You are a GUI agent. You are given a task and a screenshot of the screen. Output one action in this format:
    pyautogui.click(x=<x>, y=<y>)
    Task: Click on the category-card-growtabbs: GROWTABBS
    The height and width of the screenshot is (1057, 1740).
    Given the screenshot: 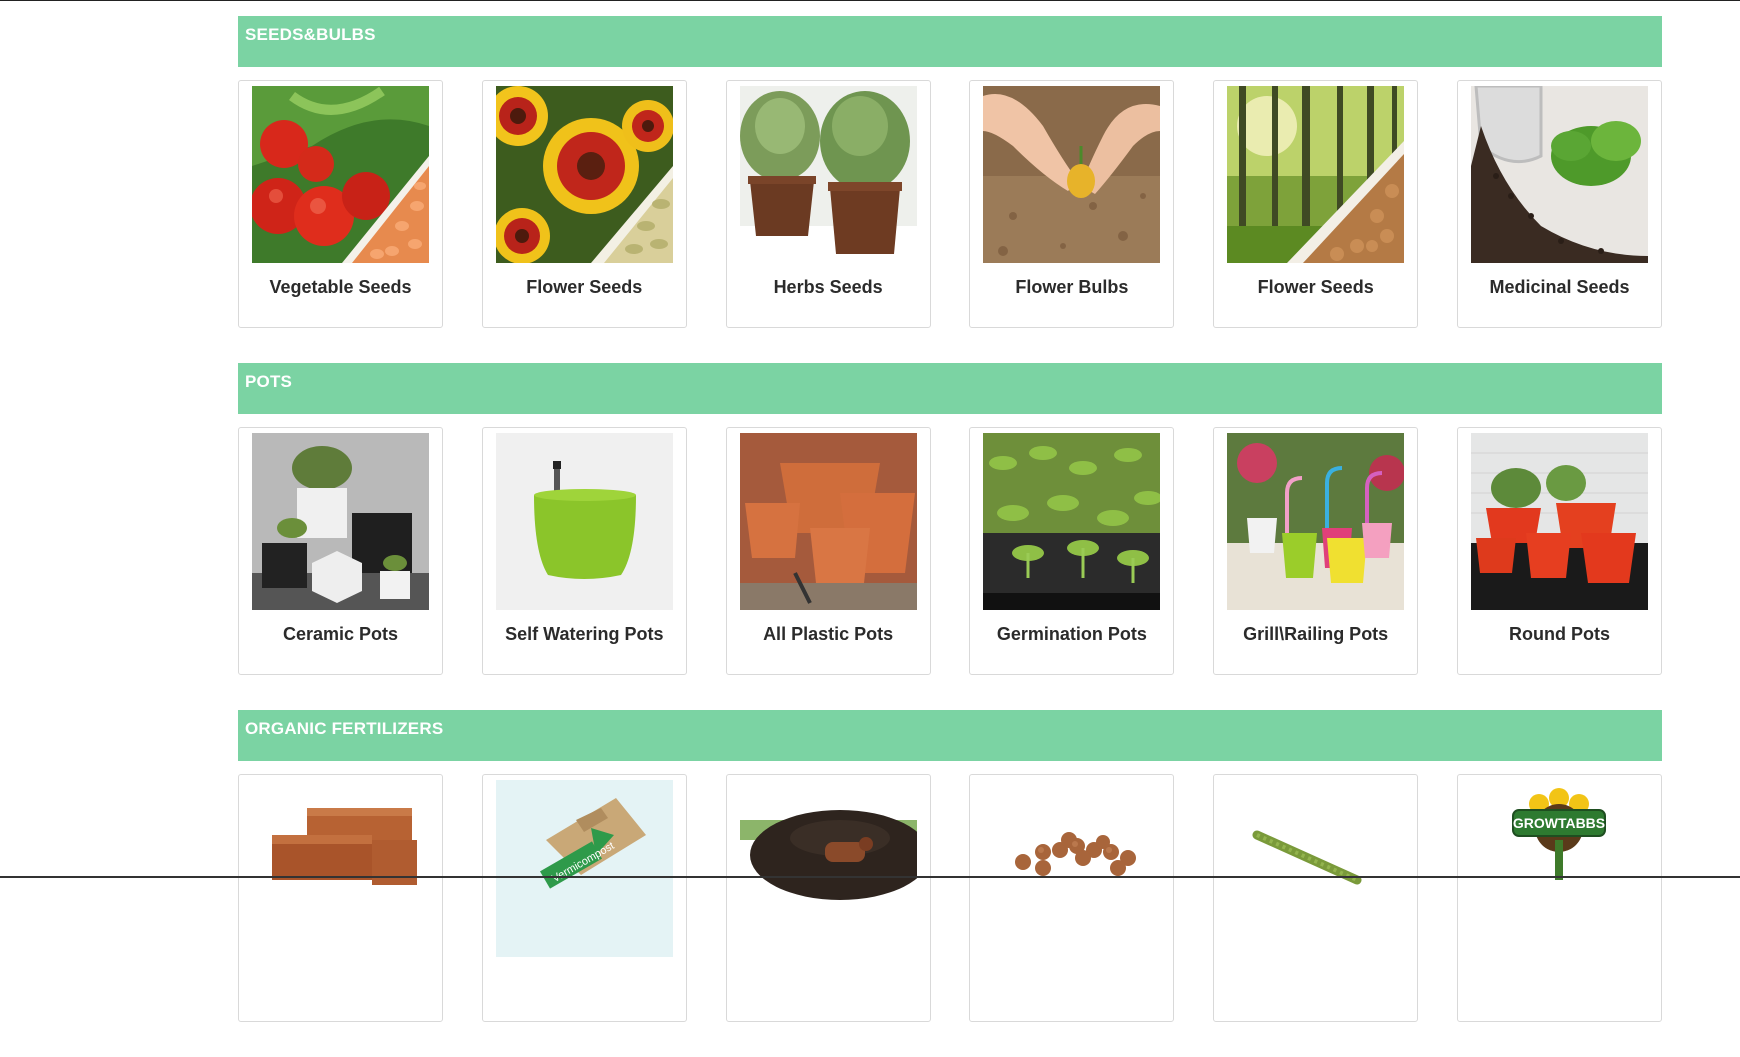 What is the action you would take?
    pyautogui.click(x=1559, y=898)
    